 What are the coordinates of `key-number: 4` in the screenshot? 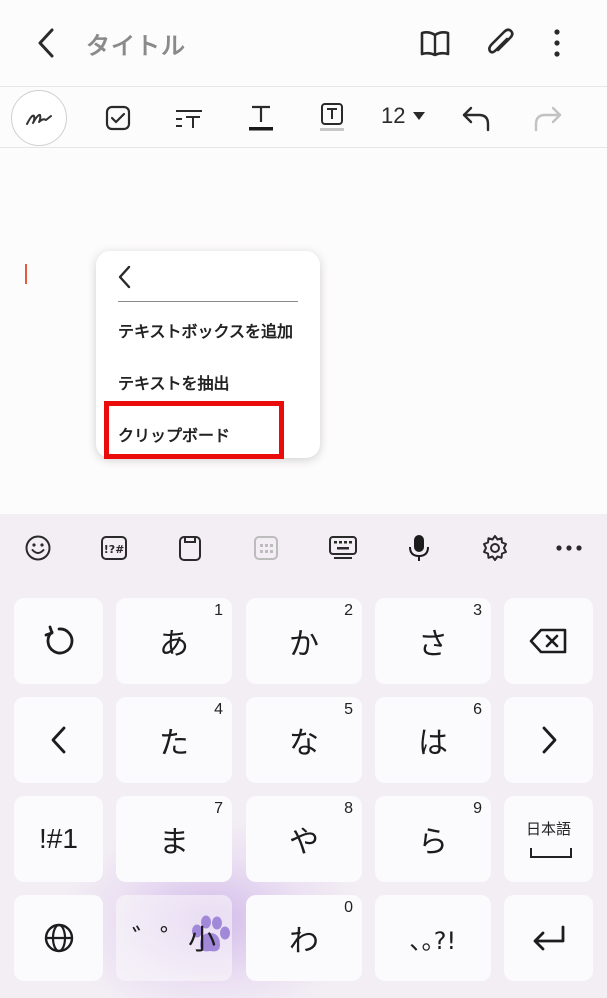 It's located at (218, 709).